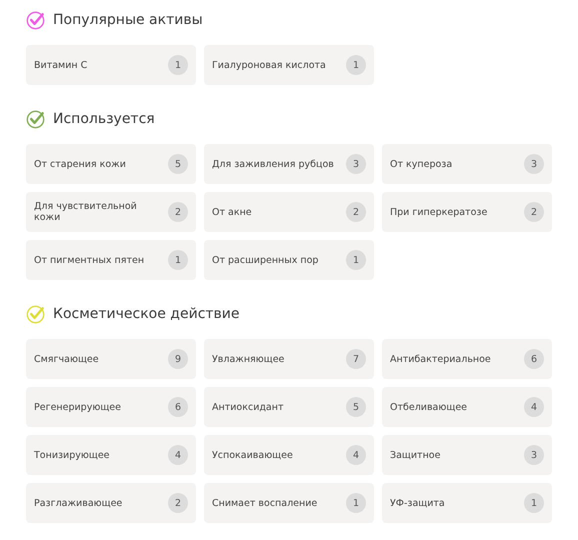 This screenshot has height=540, width=578. Describe the element at coordinates (78, 503) in the screenshot. I see `tag-label: Разглаживающее` at that location.